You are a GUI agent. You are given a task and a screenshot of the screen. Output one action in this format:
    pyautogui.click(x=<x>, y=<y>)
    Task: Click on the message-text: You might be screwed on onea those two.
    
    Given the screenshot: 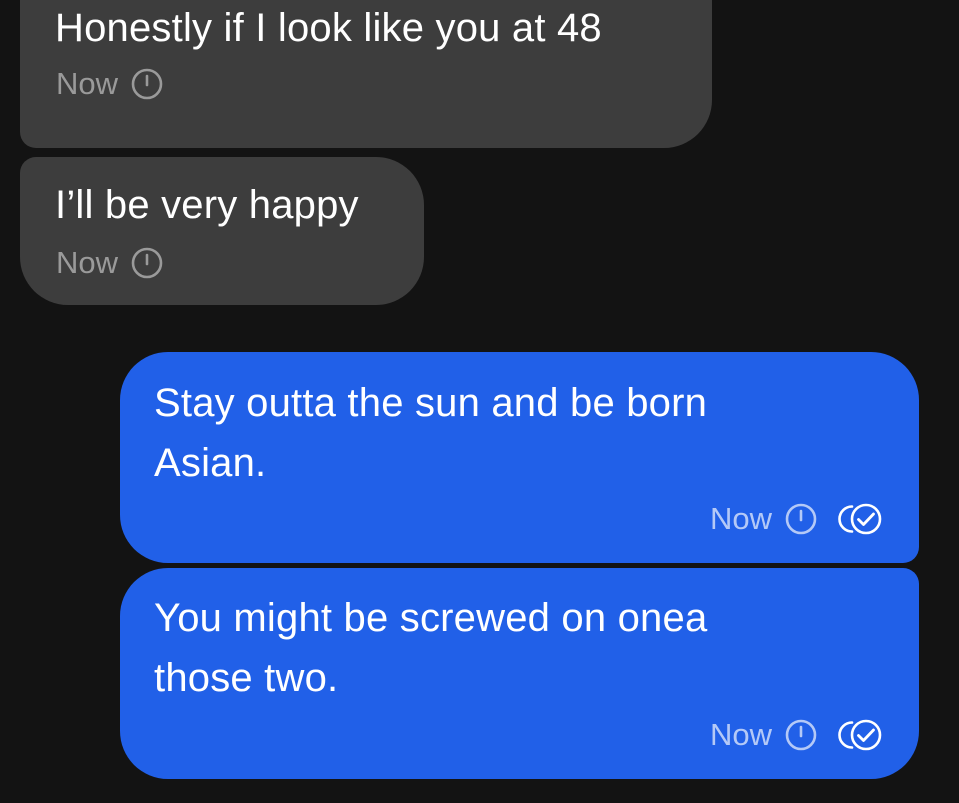 What is the action you would take?
    pyautogui.click(x=431, y=648)
    